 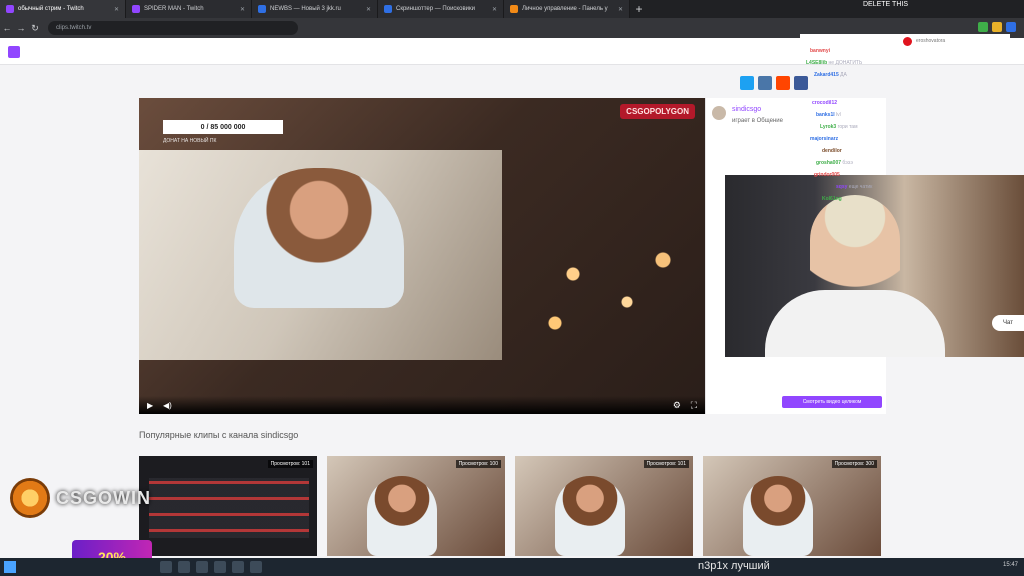 I want to click on csgowin-logo-text: CSGOWIN, so click(x=103, y=497).